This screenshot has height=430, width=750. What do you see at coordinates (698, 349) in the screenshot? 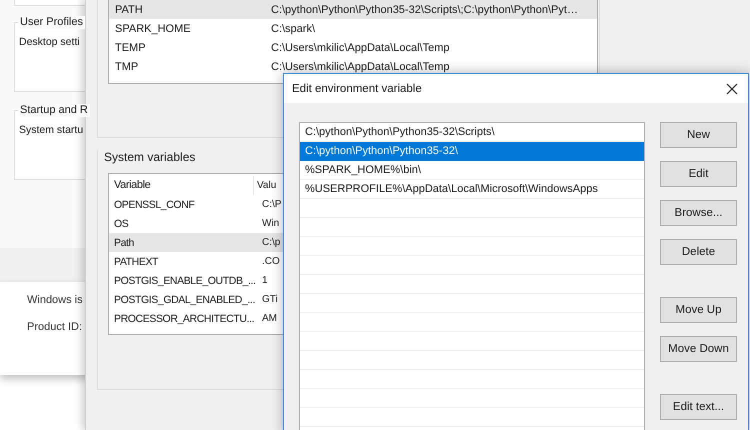
I see `dialog-button: Move Down` at bounding box center [698, 349].